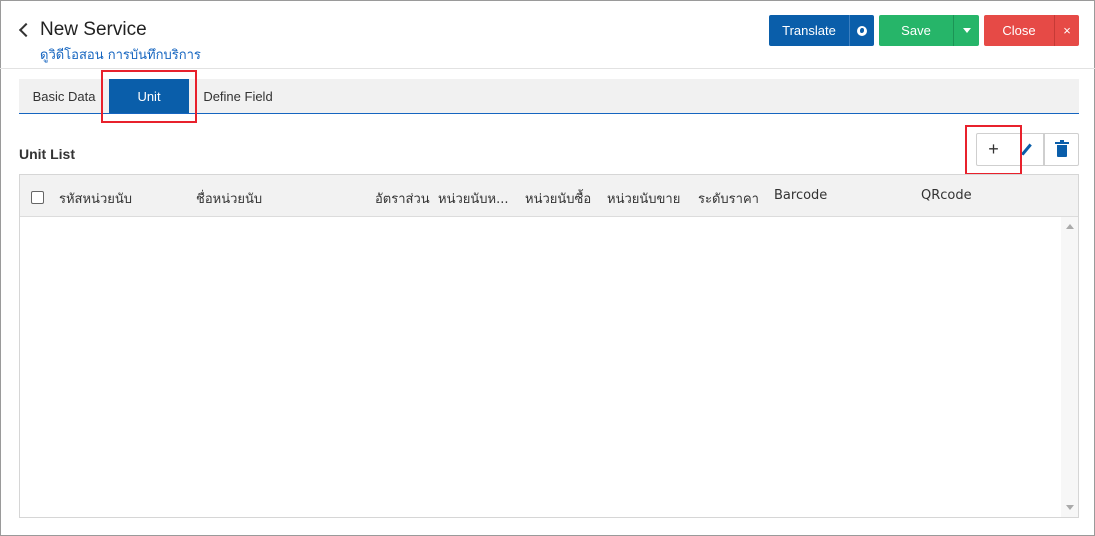 This screenshot has height=536, width=1095. What do you see at coordinates (916, 30) in the screenshot?
I see `save-button: Save` at bounding box center [916, 30].